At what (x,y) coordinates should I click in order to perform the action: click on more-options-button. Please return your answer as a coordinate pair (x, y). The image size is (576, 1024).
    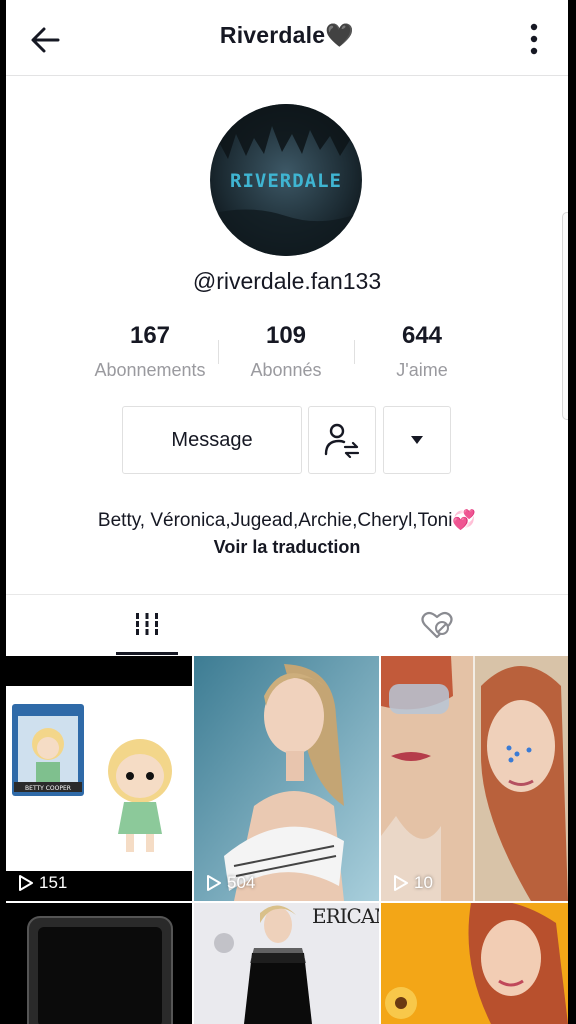
    Looking at the image, I should click on (534, 39).